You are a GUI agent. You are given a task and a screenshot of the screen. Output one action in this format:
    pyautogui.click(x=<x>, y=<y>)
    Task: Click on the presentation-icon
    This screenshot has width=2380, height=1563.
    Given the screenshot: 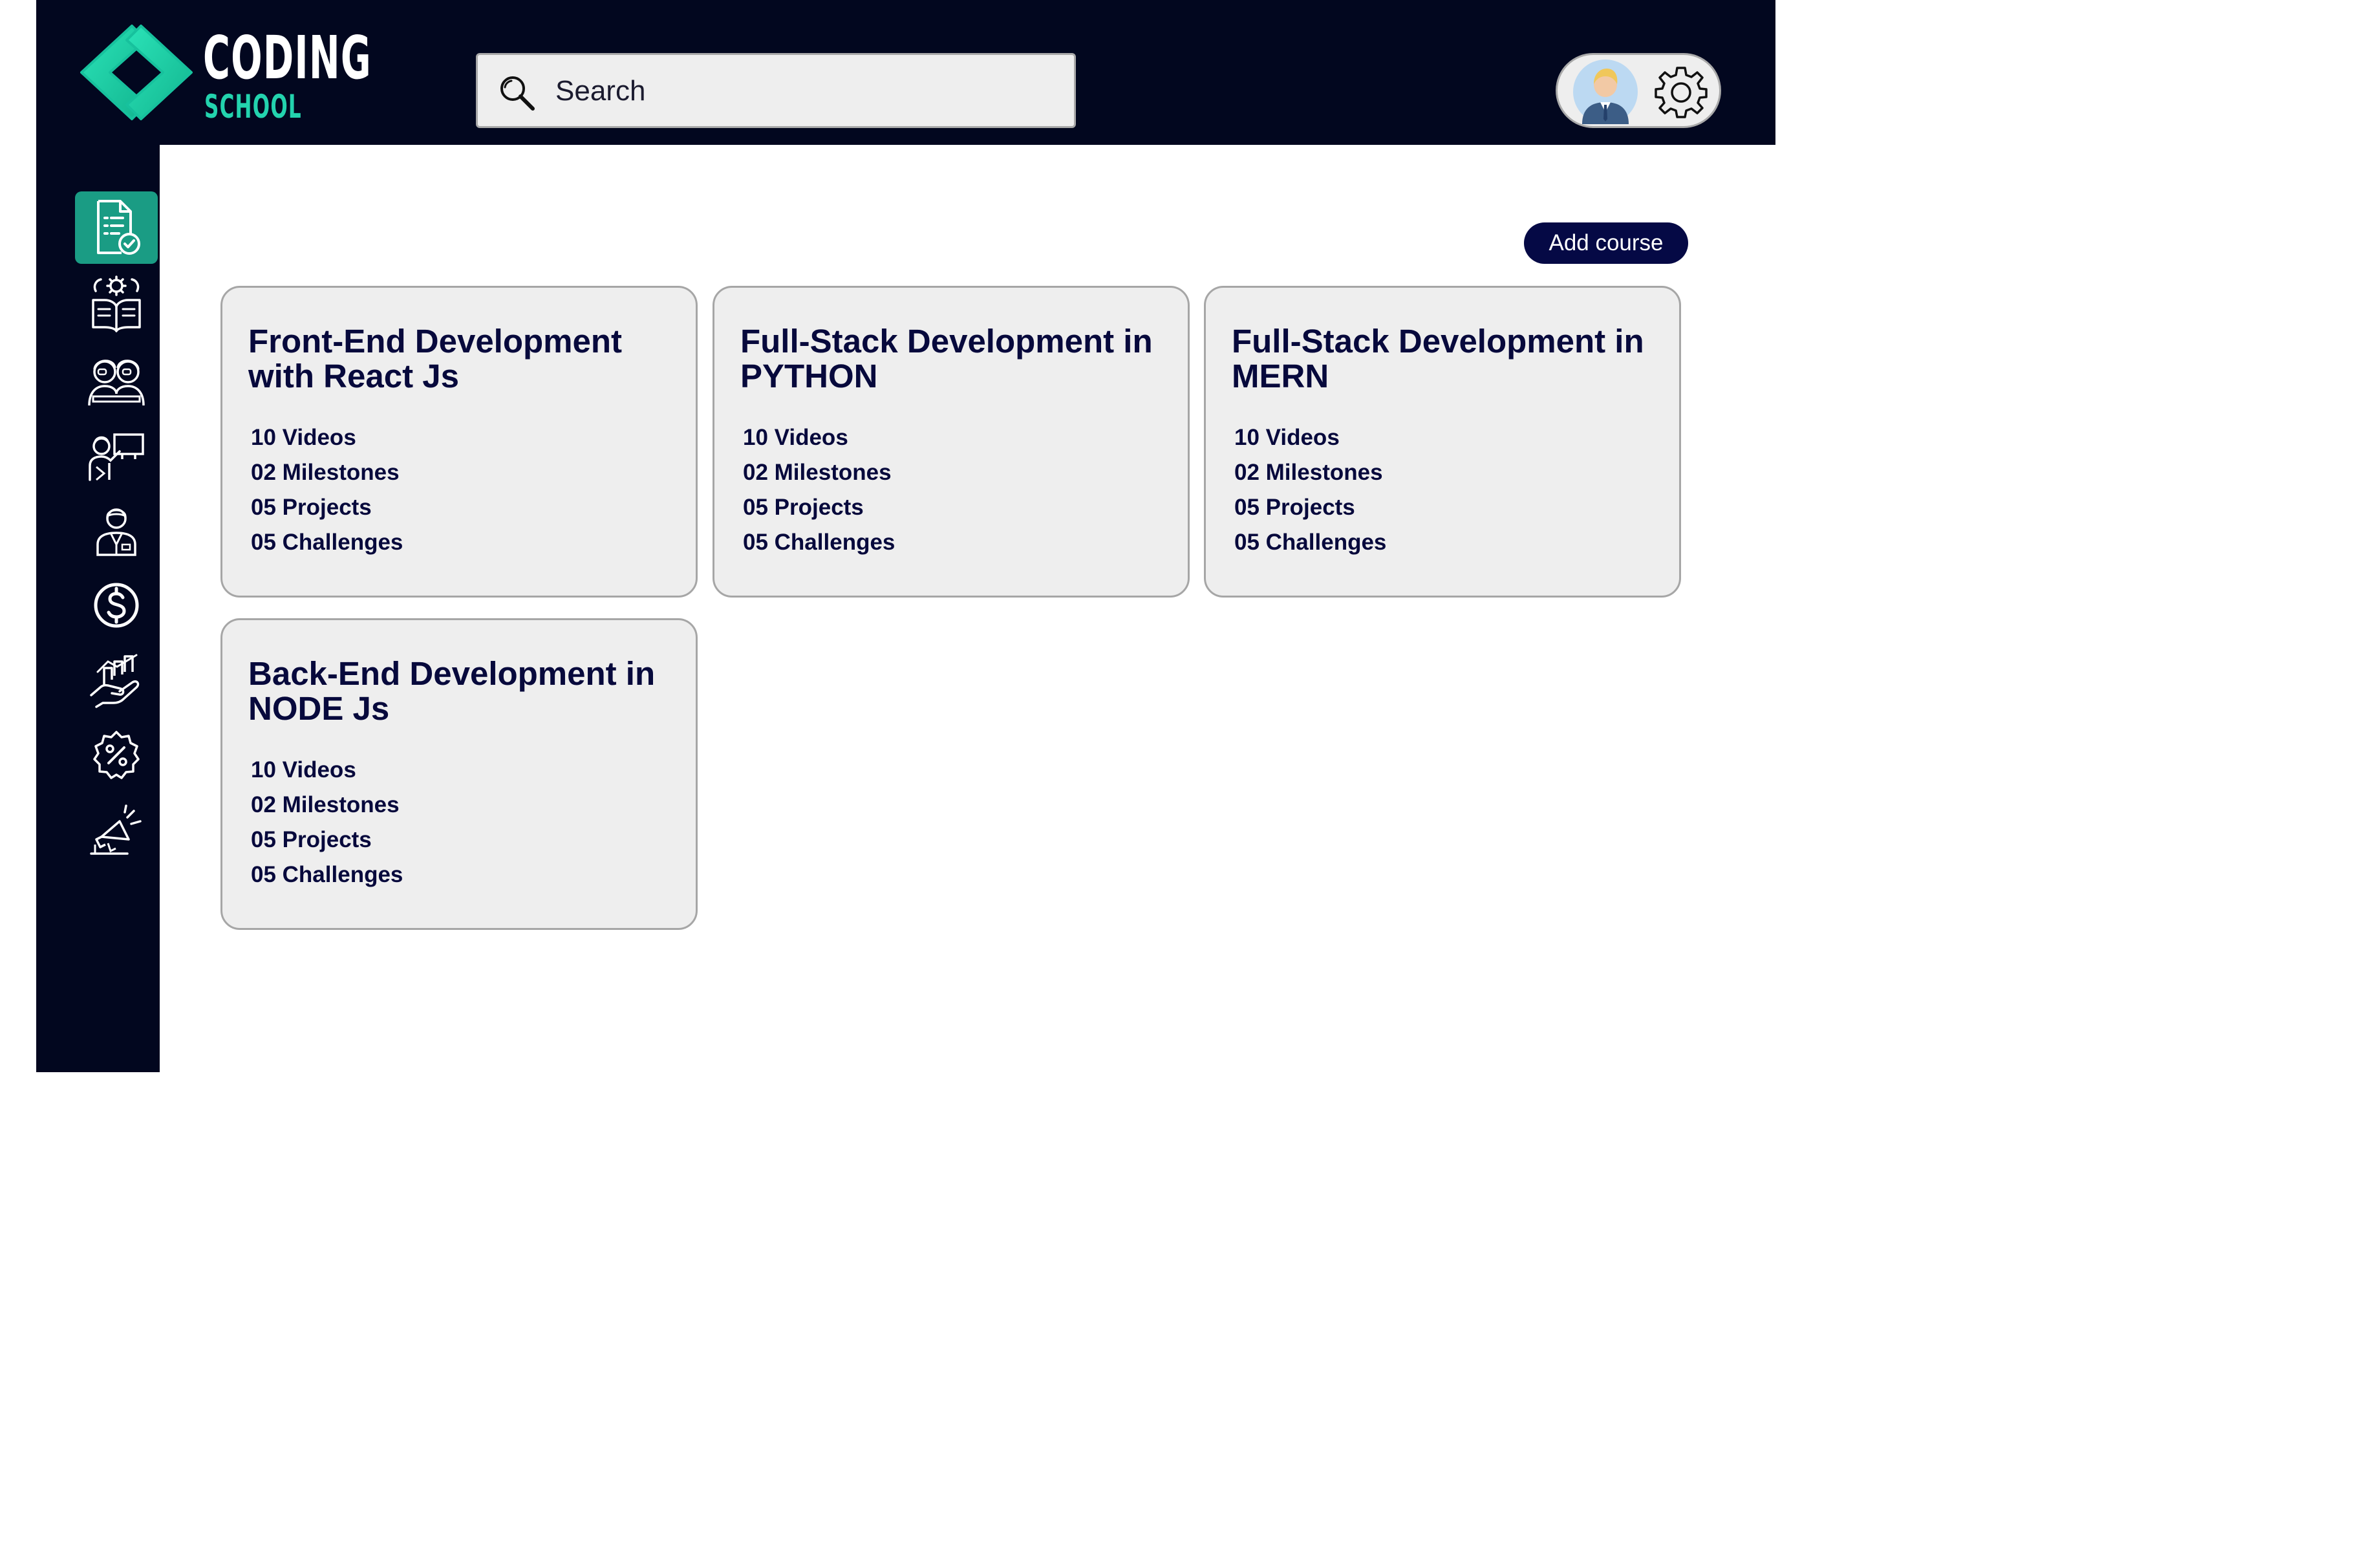 What is the action you would take?
    pyautogui.click(x=117, y=457)
    